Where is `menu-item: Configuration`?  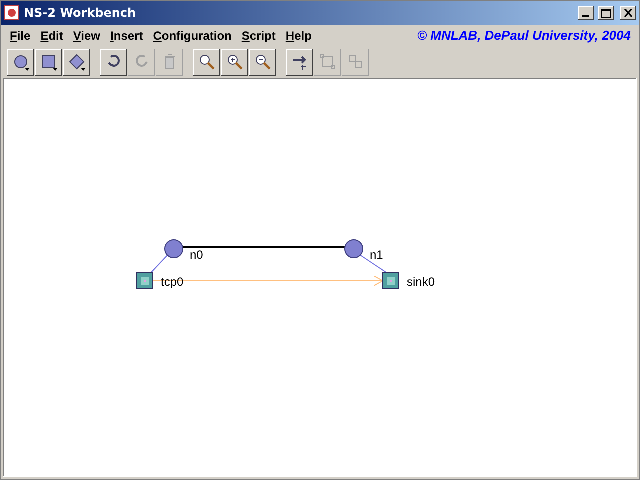 menu-item: Configuration is located at coordinates (192, 35).